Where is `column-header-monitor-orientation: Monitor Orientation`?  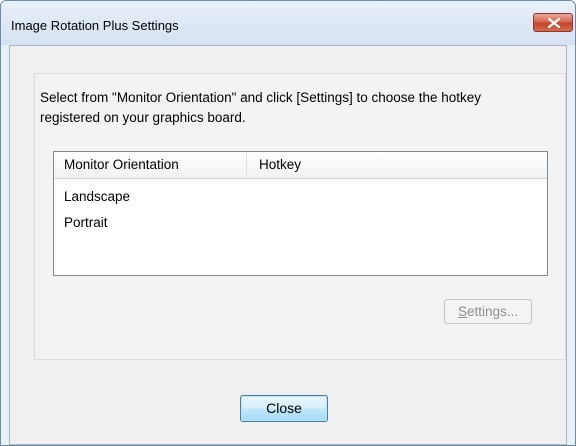
column-header-monitor-orientation: Monitor Orientation is located at coordinates (150, 165).